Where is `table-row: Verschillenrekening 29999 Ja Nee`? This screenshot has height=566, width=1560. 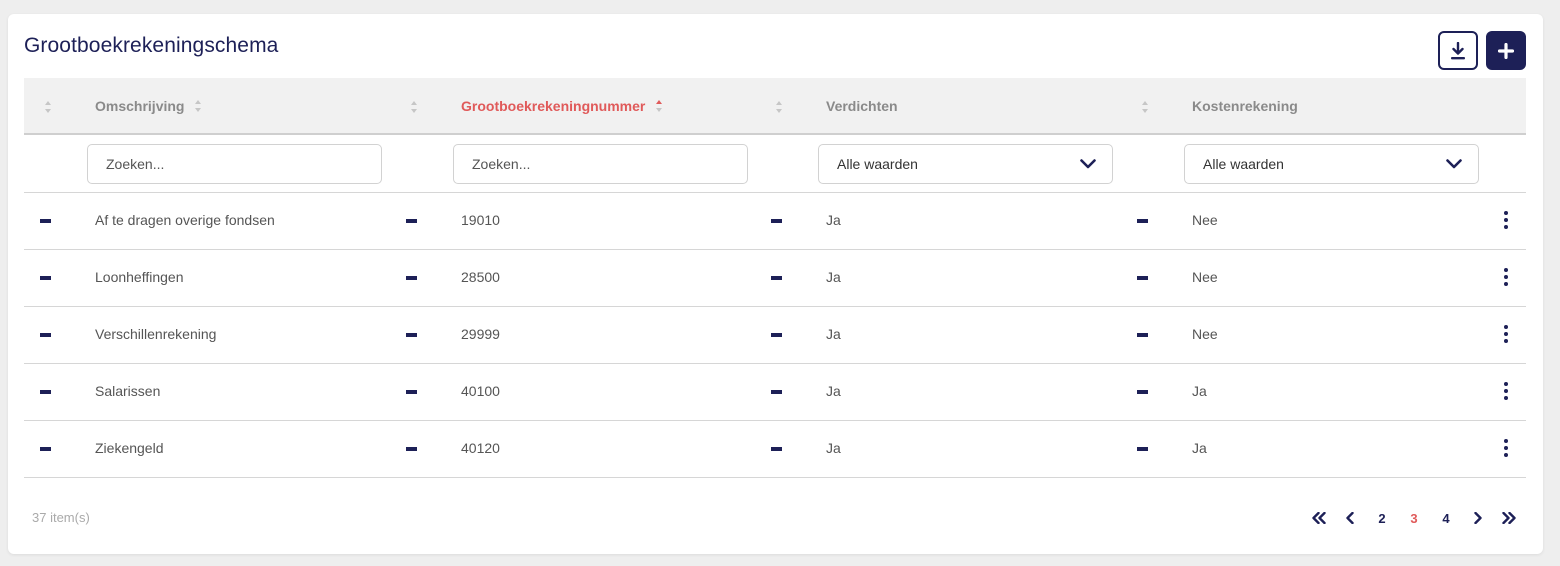
table-row: Verschillenrekening 29999 Ja Nee is located at coordinates (775, 335).